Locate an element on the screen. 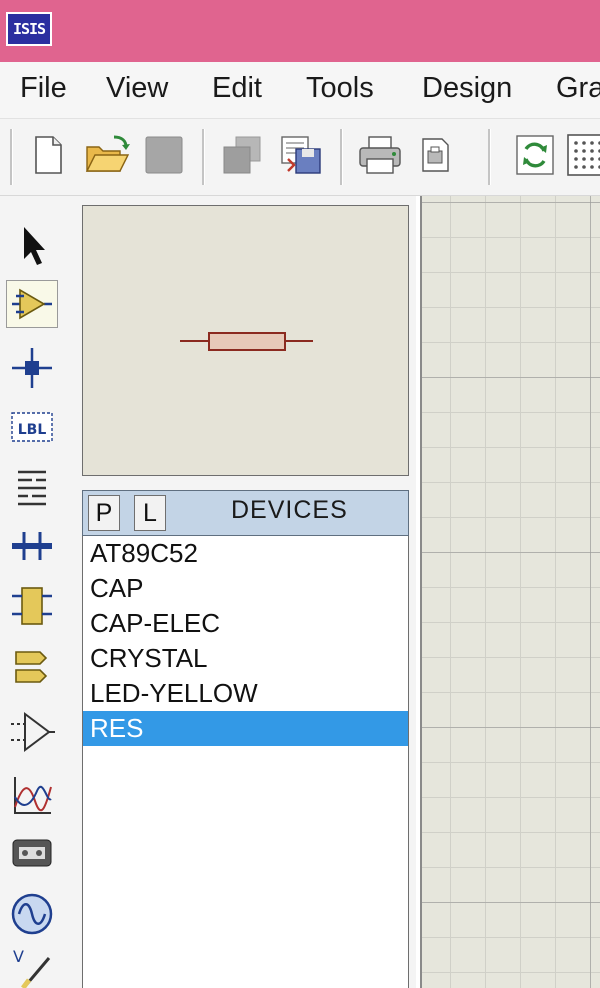  generator-icon is located at coordinates (32, 914).